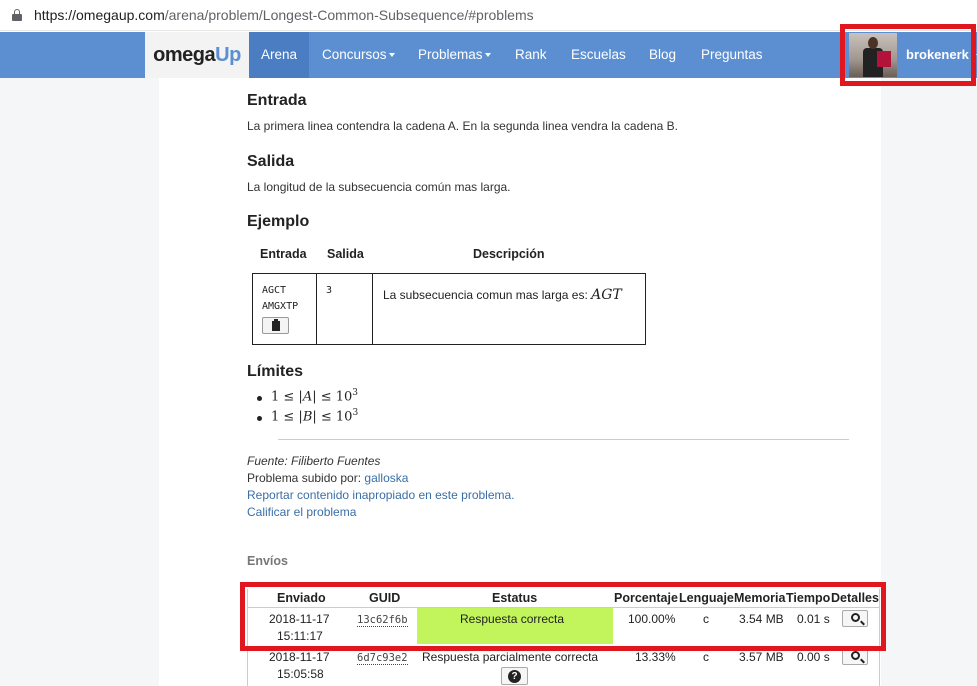 The image size is (977, 686). I want to click on highlight-box-user, so click(908, 55).